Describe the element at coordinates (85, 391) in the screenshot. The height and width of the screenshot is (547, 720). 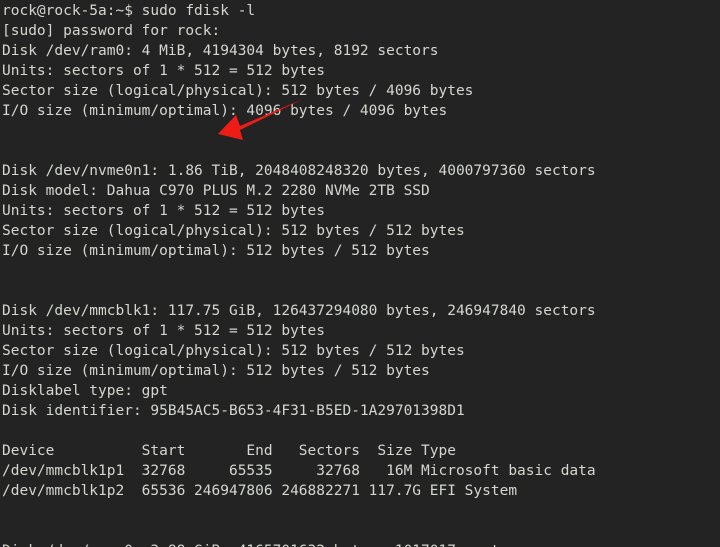
I see `terminal-line: Disklabel type: gpt` at that location.